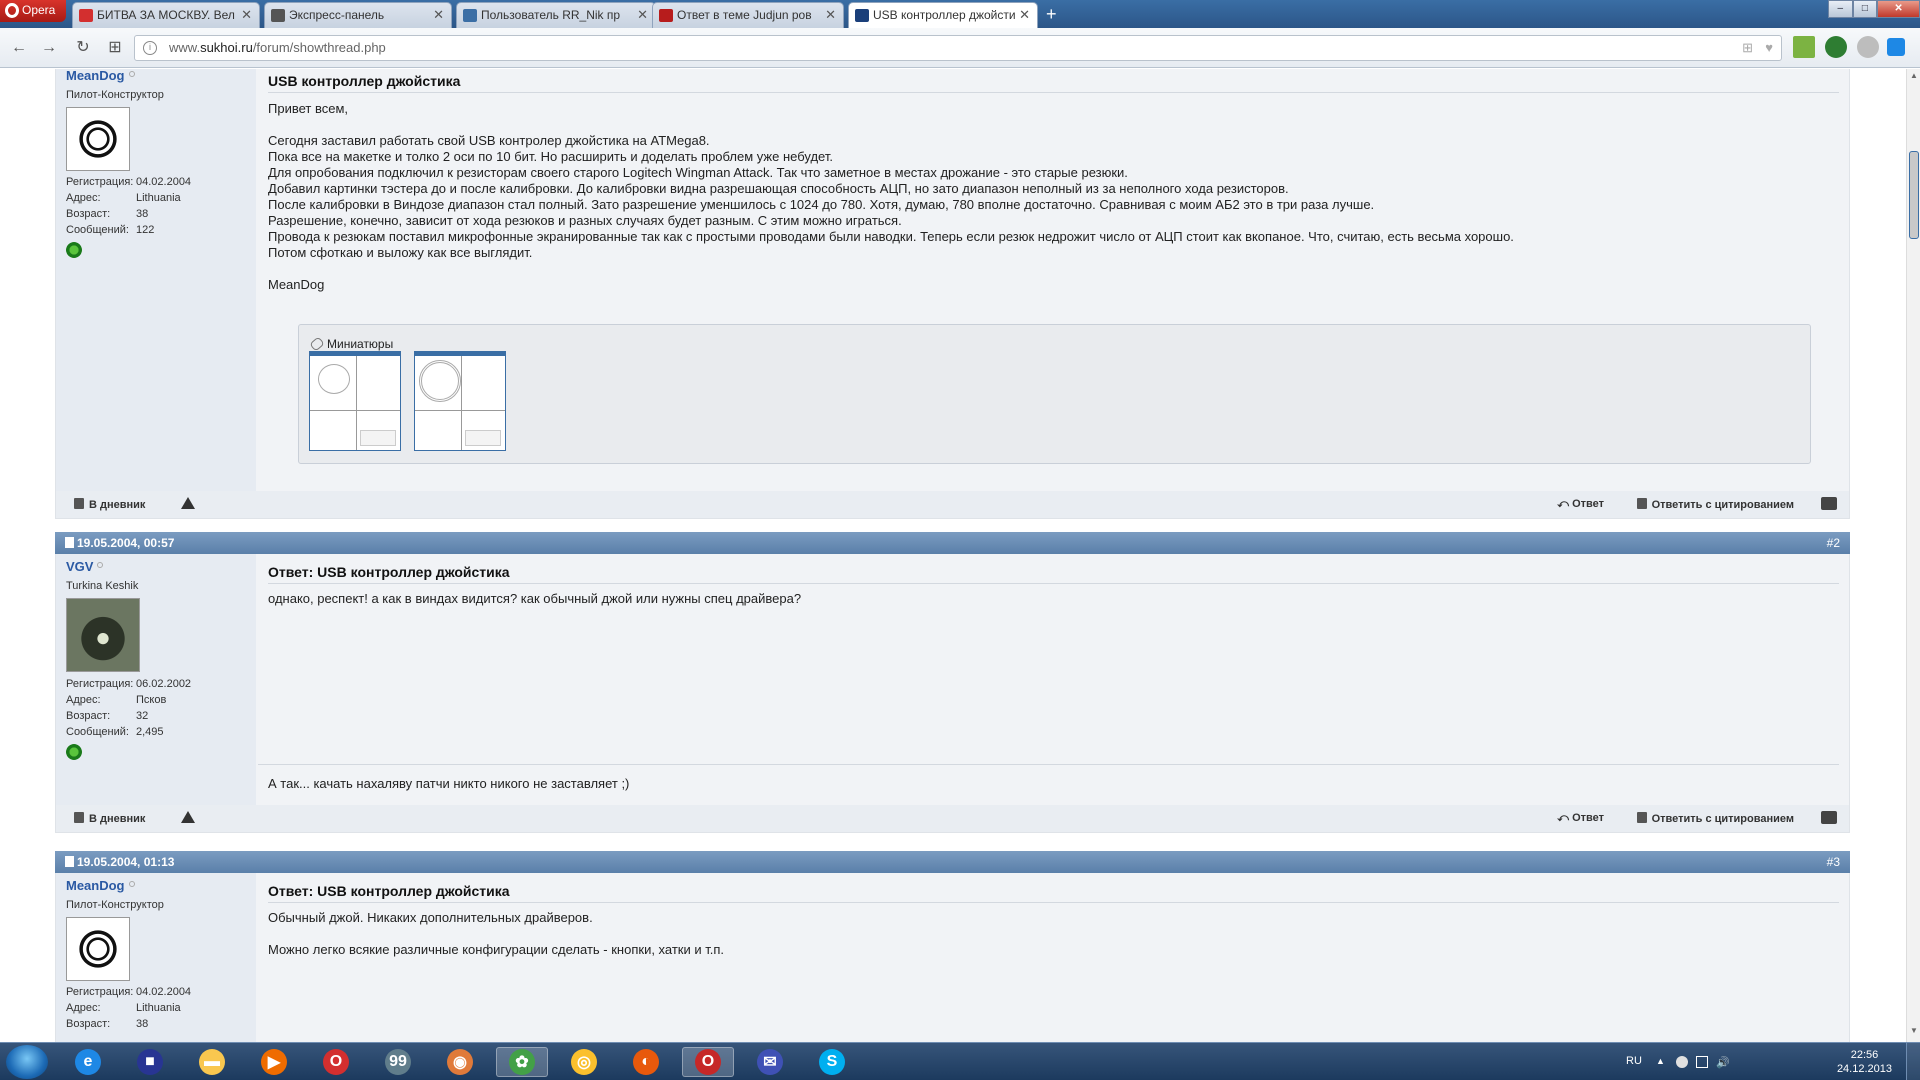 The height and width of the screenshot is (1080, 1920). Describe the element at coordinates (460, 1062) in the screenshot. I see `taskbar-app: ◉` at that location.